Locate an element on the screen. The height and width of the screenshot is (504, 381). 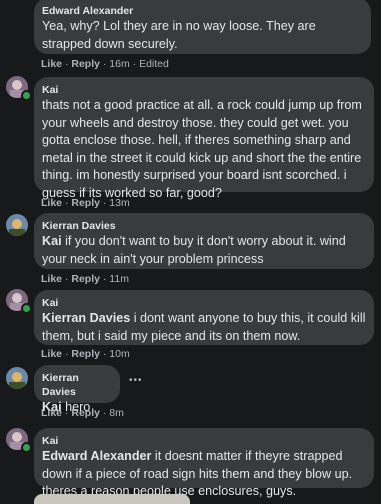
comment-actions: Like · Reply · 8m is located at coordinates (82, 413).